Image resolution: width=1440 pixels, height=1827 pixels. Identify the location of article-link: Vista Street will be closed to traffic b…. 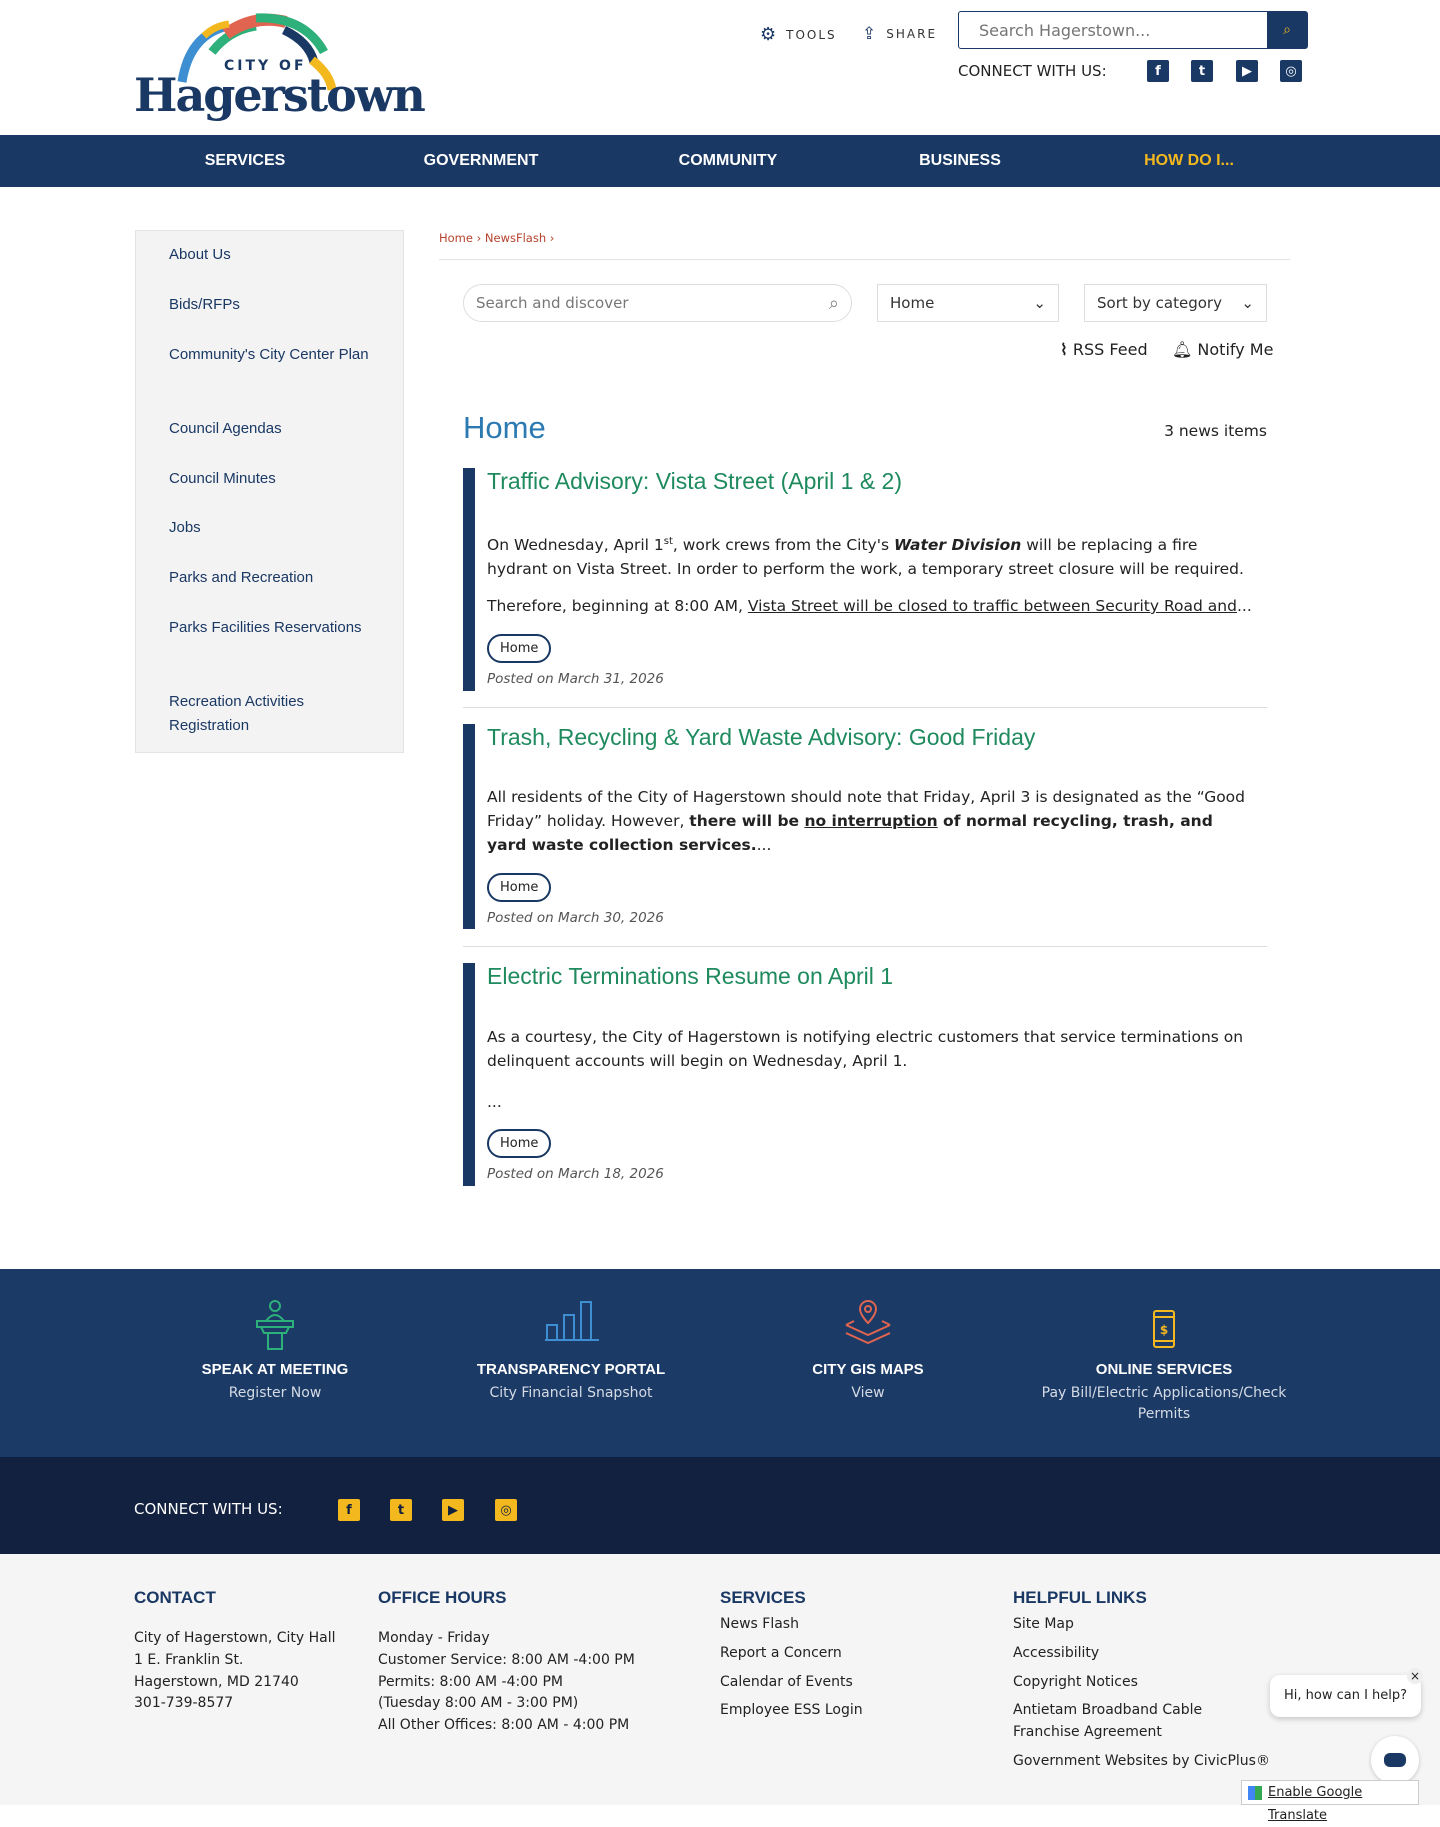
(992, 606).